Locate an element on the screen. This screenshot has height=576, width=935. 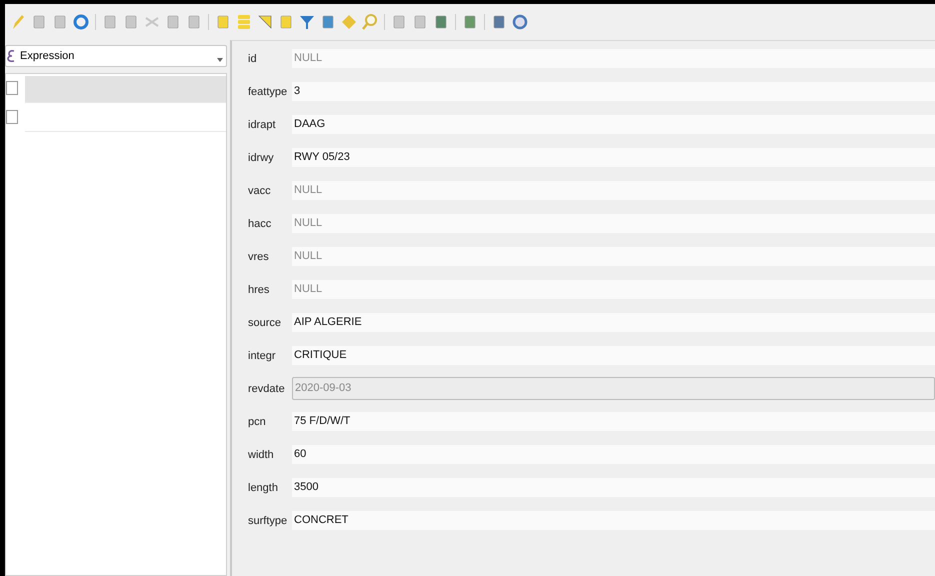
rows-icon is located at coordinates (244, 22).